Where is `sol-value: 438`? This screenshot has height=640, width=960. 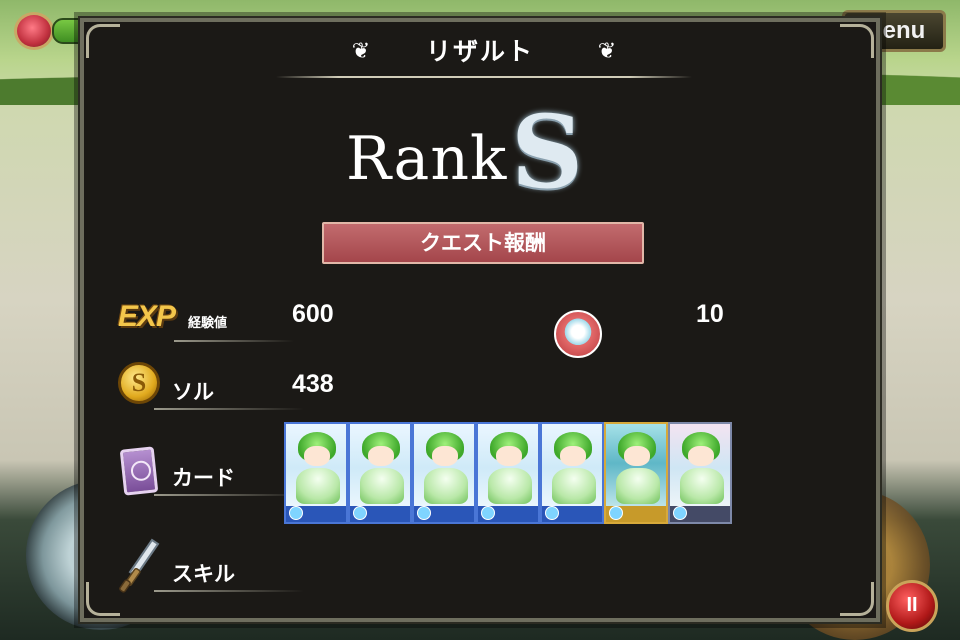 sol-value: 438 is located at coordinates (313, 384).